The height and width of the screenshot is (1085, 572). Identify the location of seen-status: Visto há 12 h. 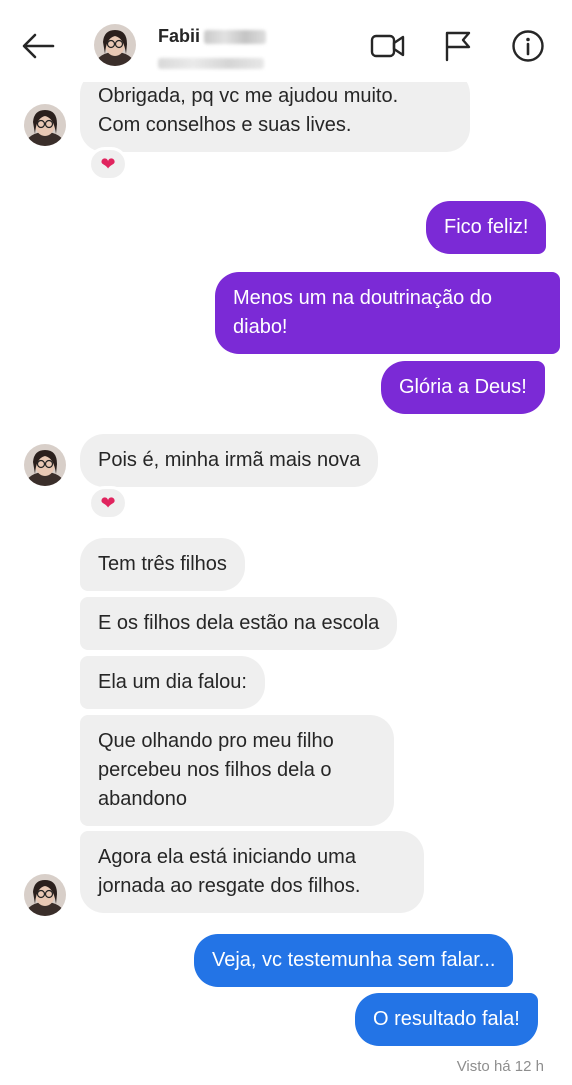
(500, 1066).